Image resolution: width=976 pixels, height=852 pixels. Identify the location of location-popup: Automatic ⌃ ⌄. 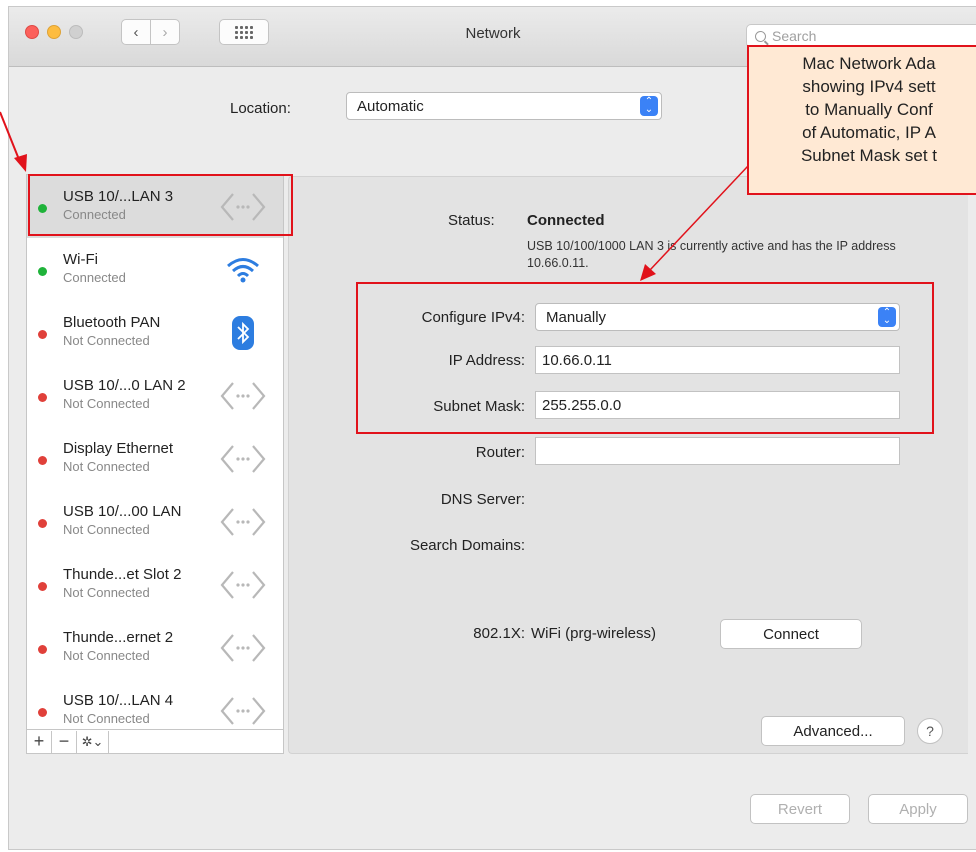
(504, 106).